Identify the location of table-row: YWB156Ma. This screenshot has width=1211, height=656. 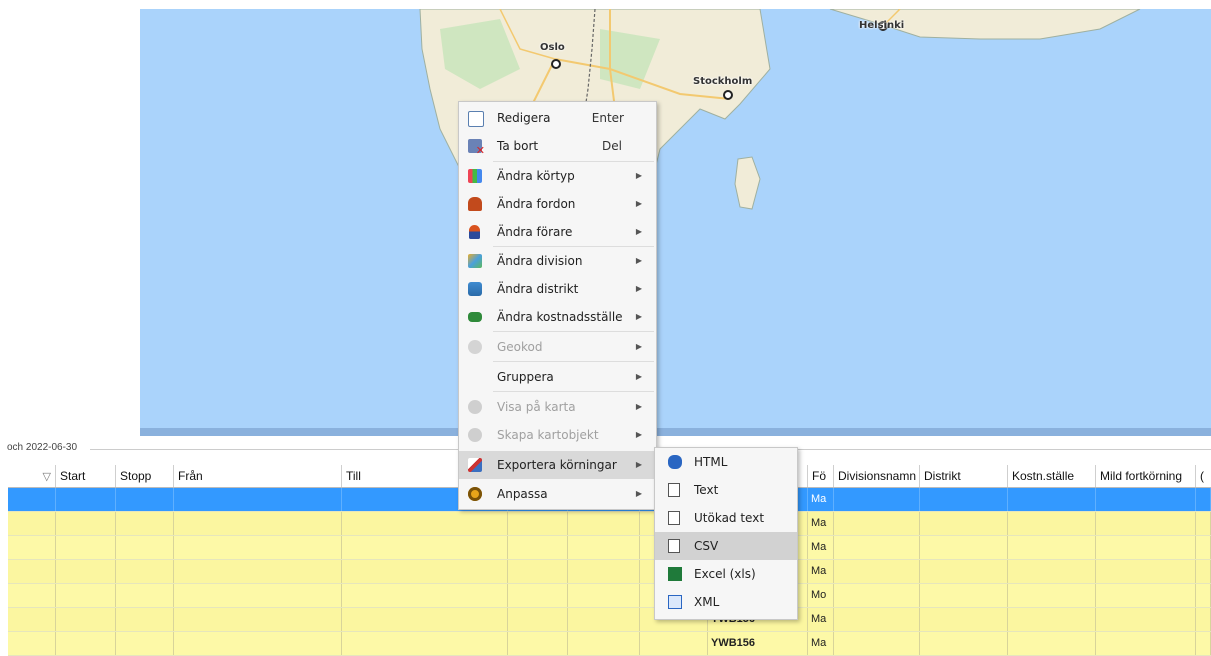
(609, 620).